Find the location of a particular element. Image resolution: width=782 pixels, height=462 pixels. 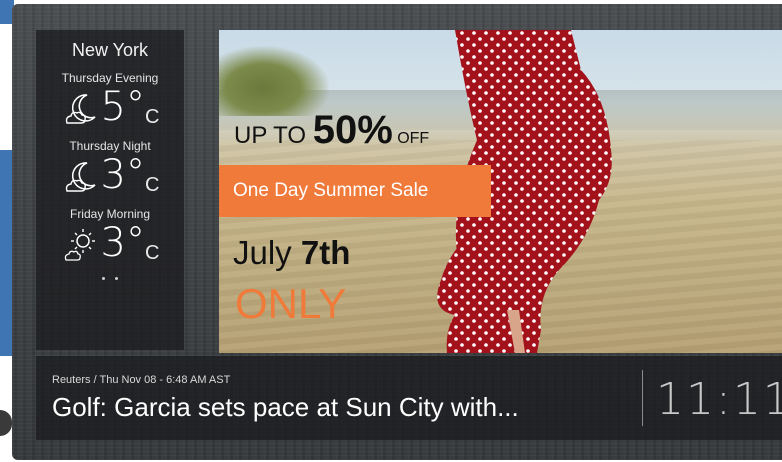

forecast-slot: Thursday Night 3 ° C is located at coordinates (110, 168).